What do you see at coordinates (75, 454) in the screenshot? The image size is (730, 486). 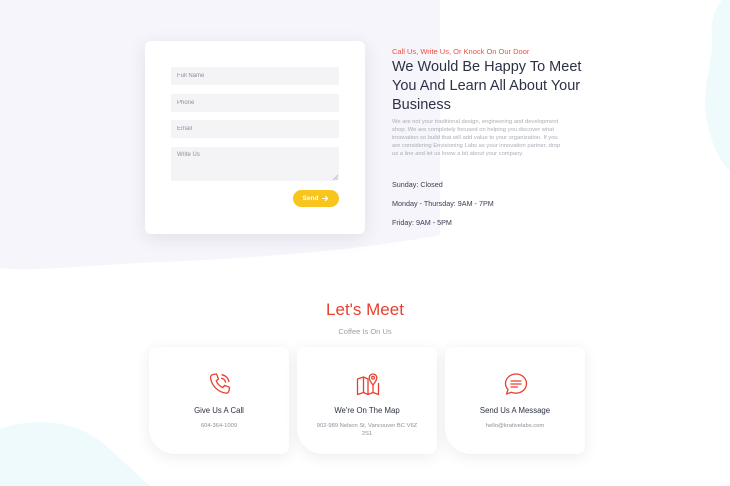 I see `background-blob-cyan-bottom` at bounding box center [75, 454].